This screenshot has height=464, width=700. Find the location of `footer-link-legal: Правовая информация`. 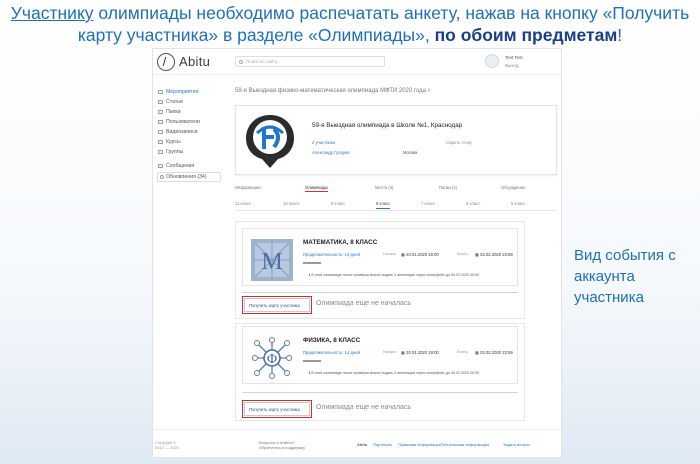

footer-link-legal: Правовая информация is located at coordinates (419, 444).